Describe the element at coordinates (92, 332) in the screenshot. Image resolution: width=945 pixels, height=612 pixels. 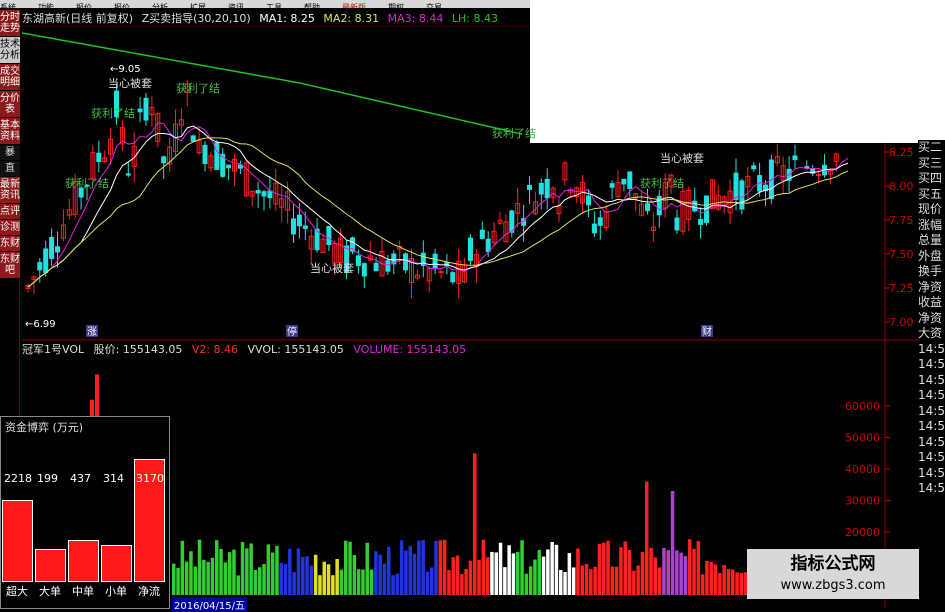
I see `event-marker: 涨` at that location.